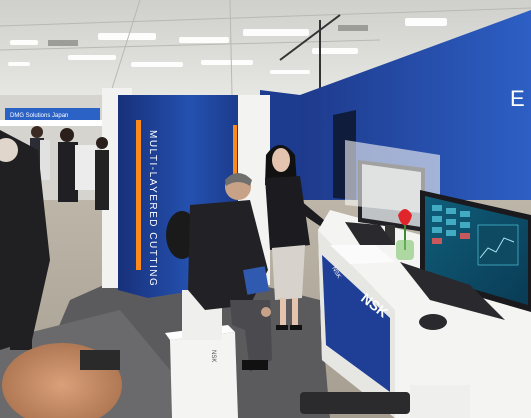 The width and height of the screenshot is (531, 418). What do you see at coordinates (355, 403) in the screenshot?
I see `bottom-device` at bounding box center [355, 403].